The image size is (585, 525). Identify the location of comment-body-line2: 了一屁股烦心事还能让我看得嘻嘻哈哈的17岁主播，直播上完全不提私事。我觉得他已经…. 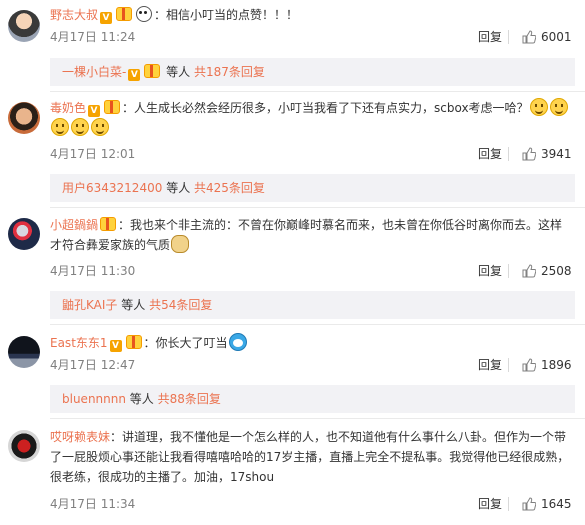
(310, 457).